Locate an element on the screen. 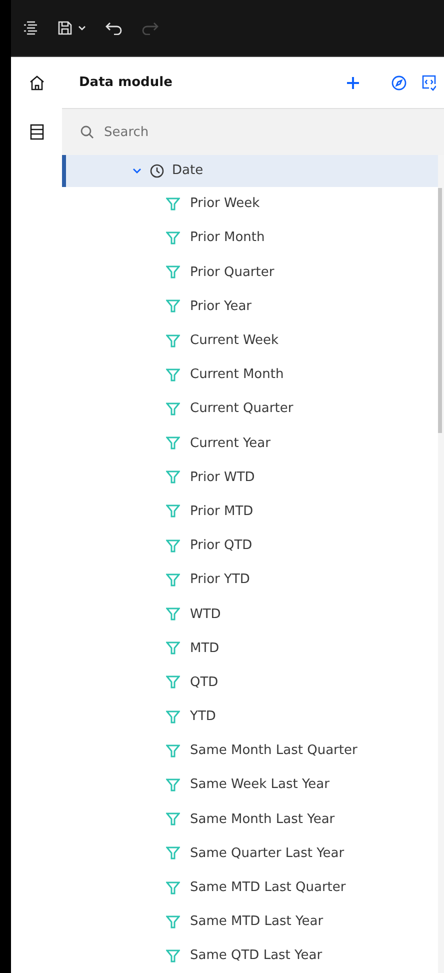  tree-item: Same Month Last Quarter is located at coordinates (250, 751).